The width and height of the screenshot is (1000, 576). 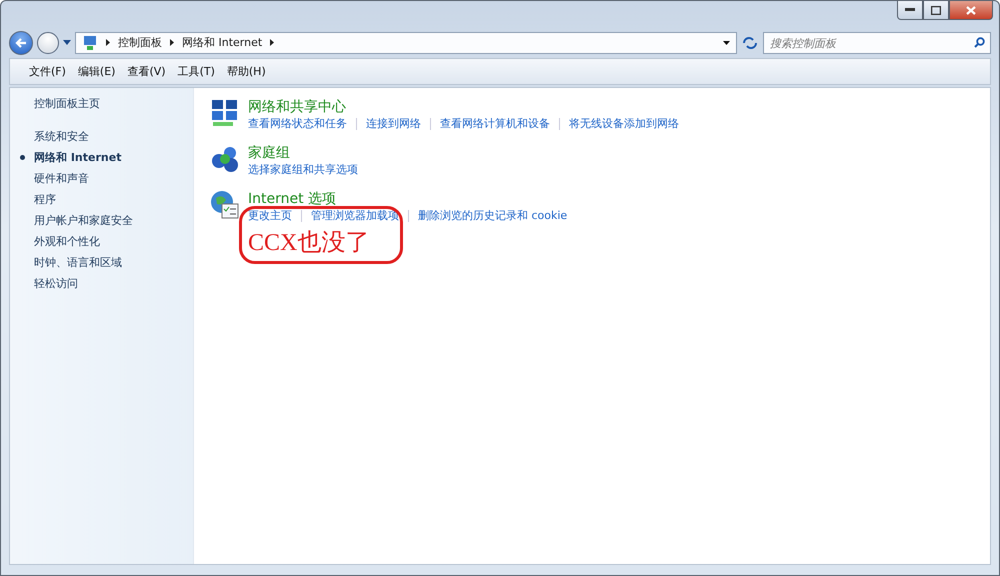 What do you see at coordinates (877, 43) in the screenshot?
I see `search-field: 搜索控制面板` at bounding box center [877, 43].